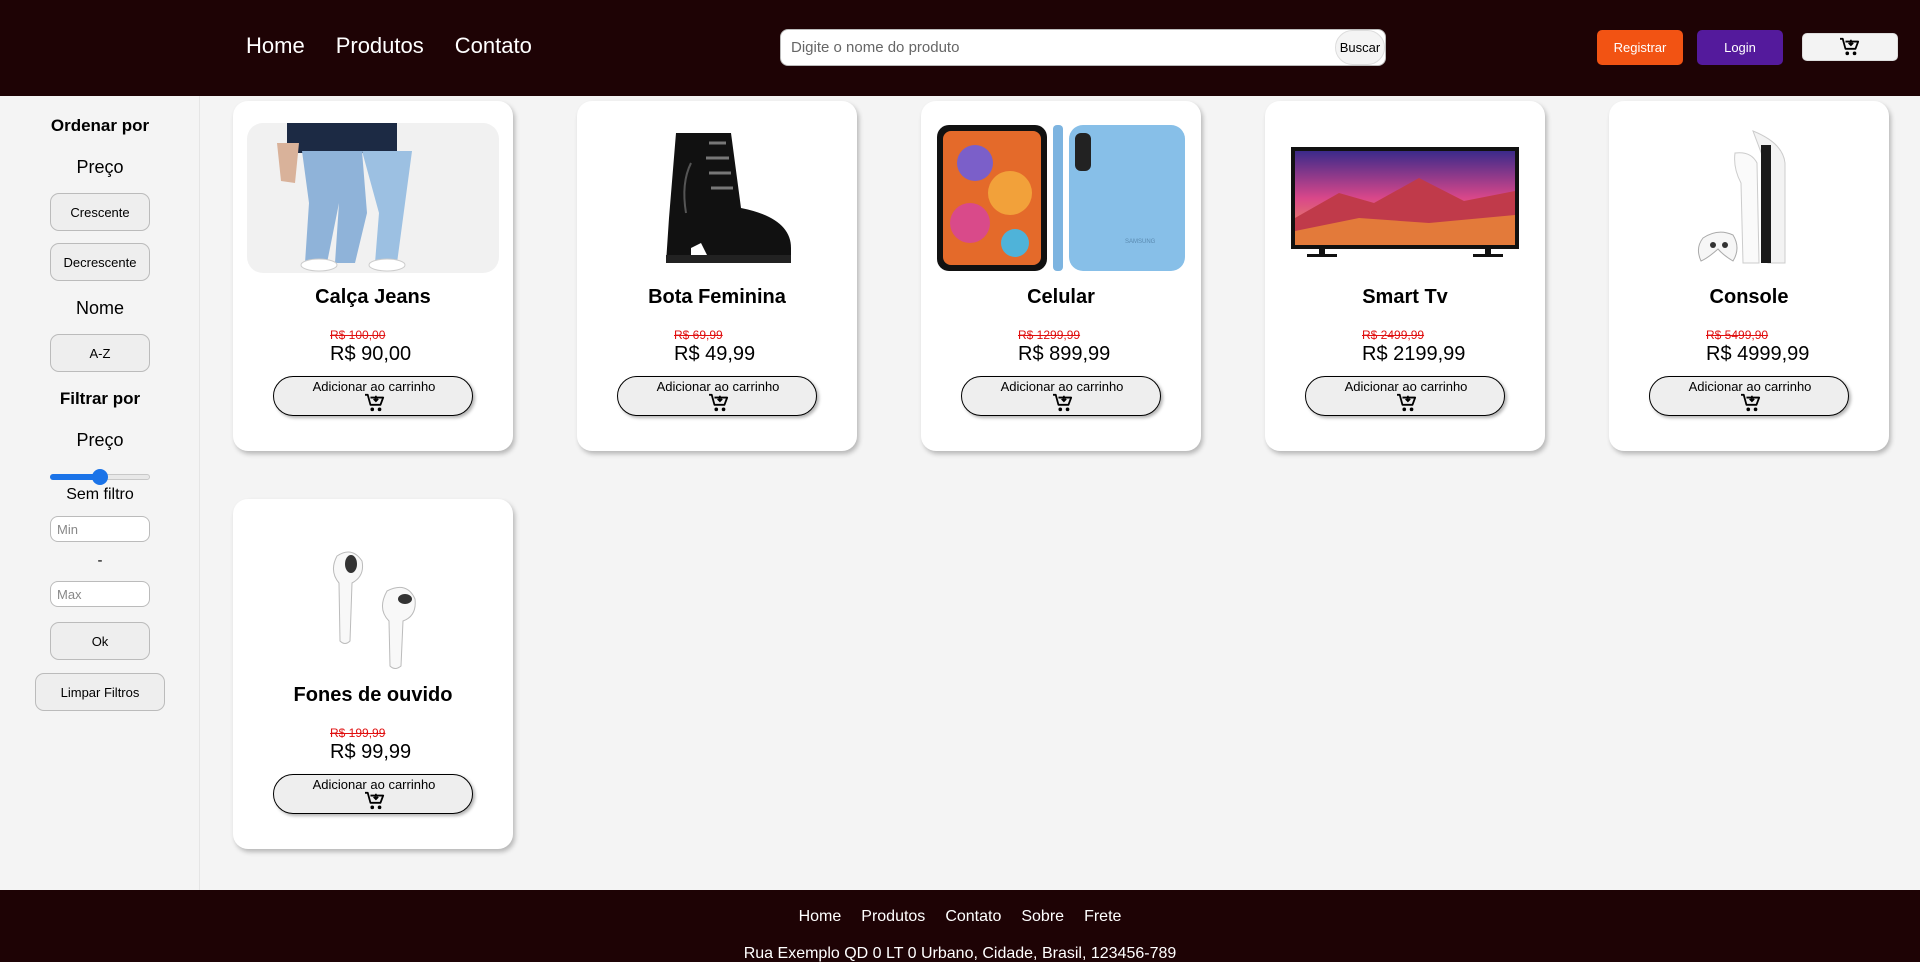  I want to click on sort-title: Ordenar por, so click(100, 125).